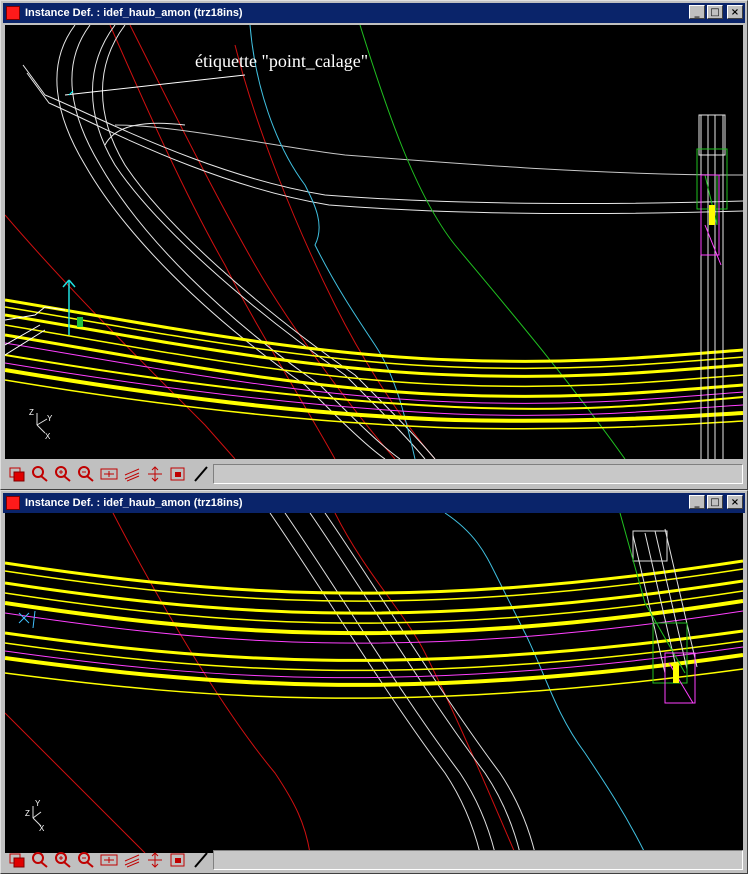 This screenshot has width=748, height=874. I want to click on axis-triad: Z Y X, so click(41, 424).